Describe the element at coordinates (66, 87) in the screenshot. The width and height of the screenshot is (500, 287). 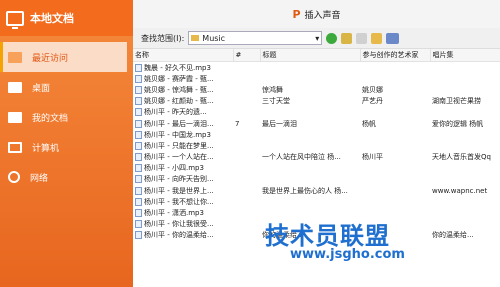
I see `sidebar-item-desktop: 桌面` at that location.